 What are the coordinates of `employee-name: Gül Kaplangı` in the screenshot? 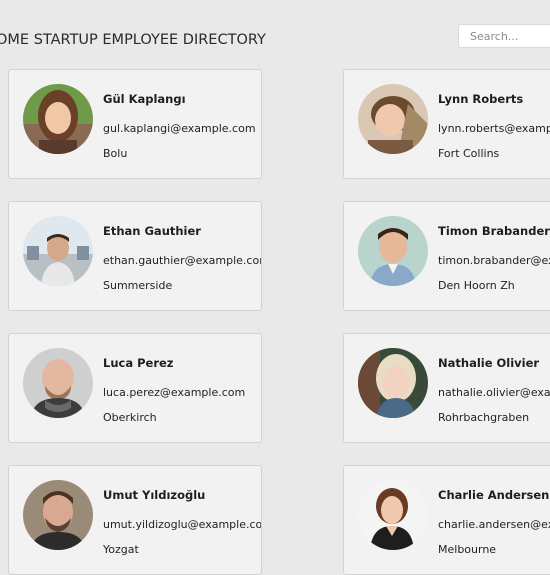 It's located at (144, 99).